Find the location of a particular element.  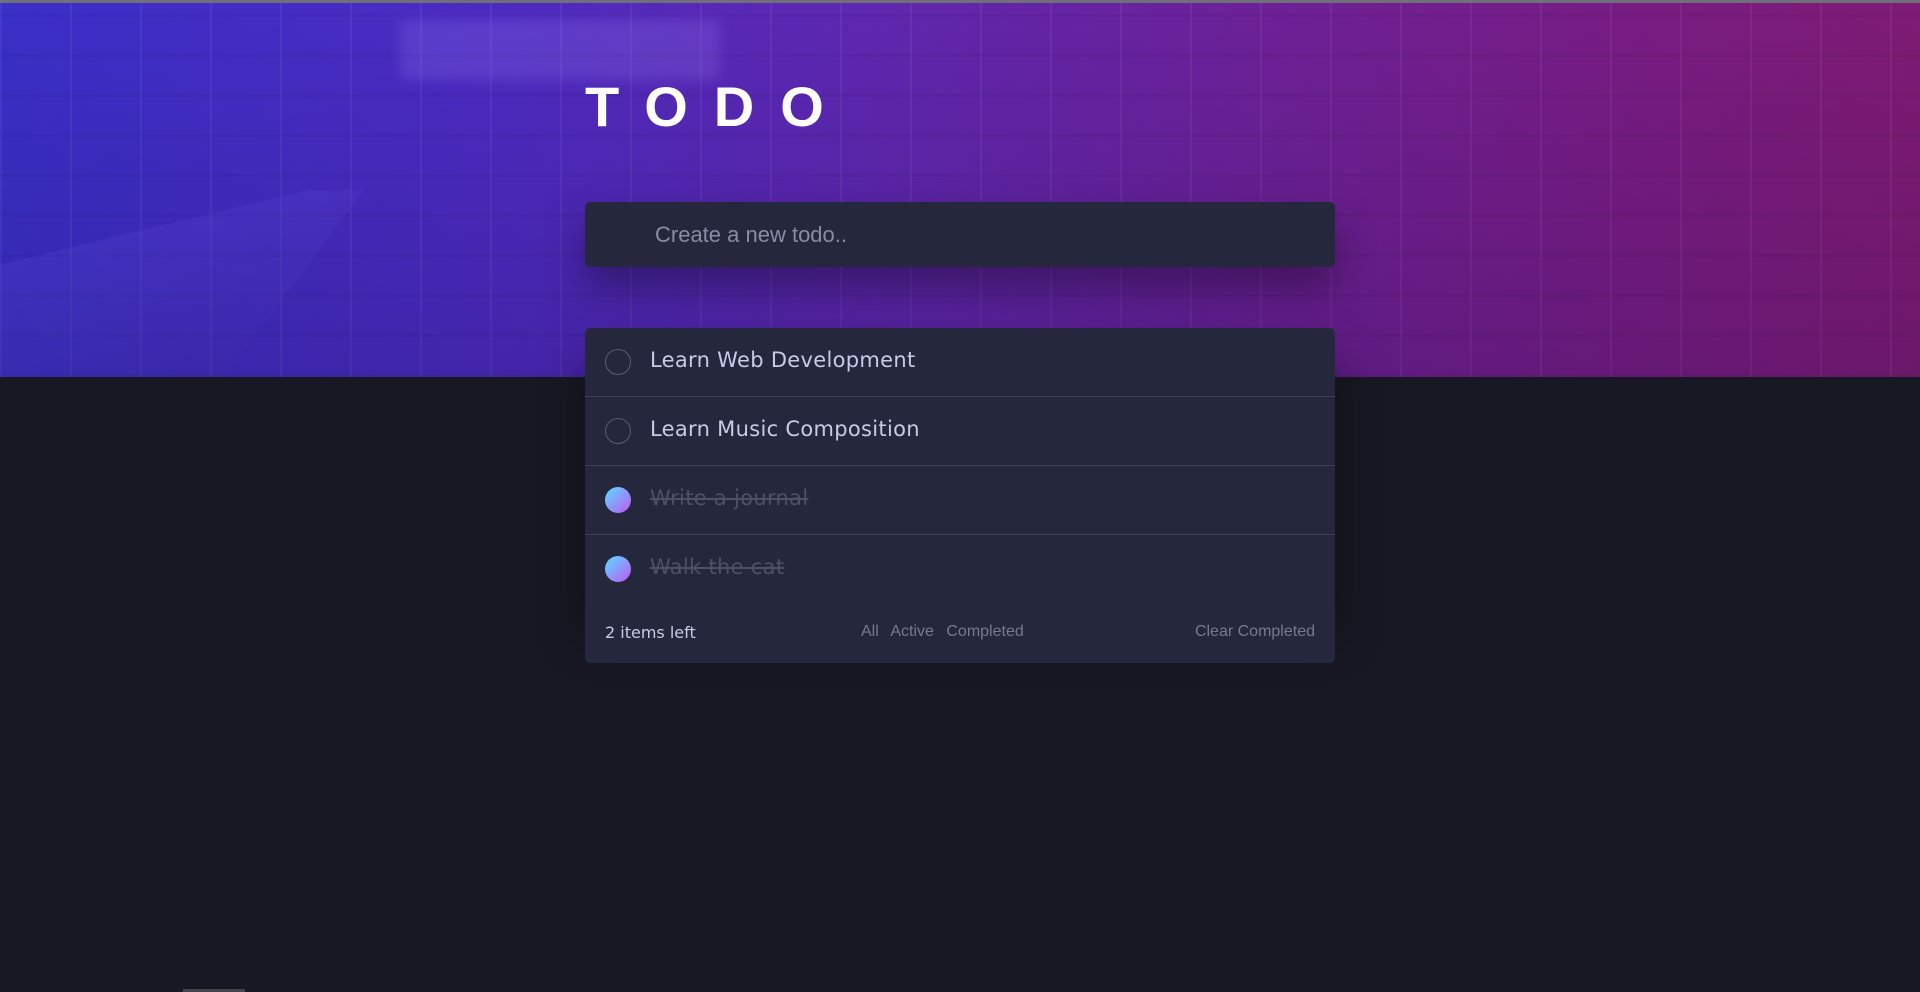

filter-active: Active is located at coordinates (912, 631).